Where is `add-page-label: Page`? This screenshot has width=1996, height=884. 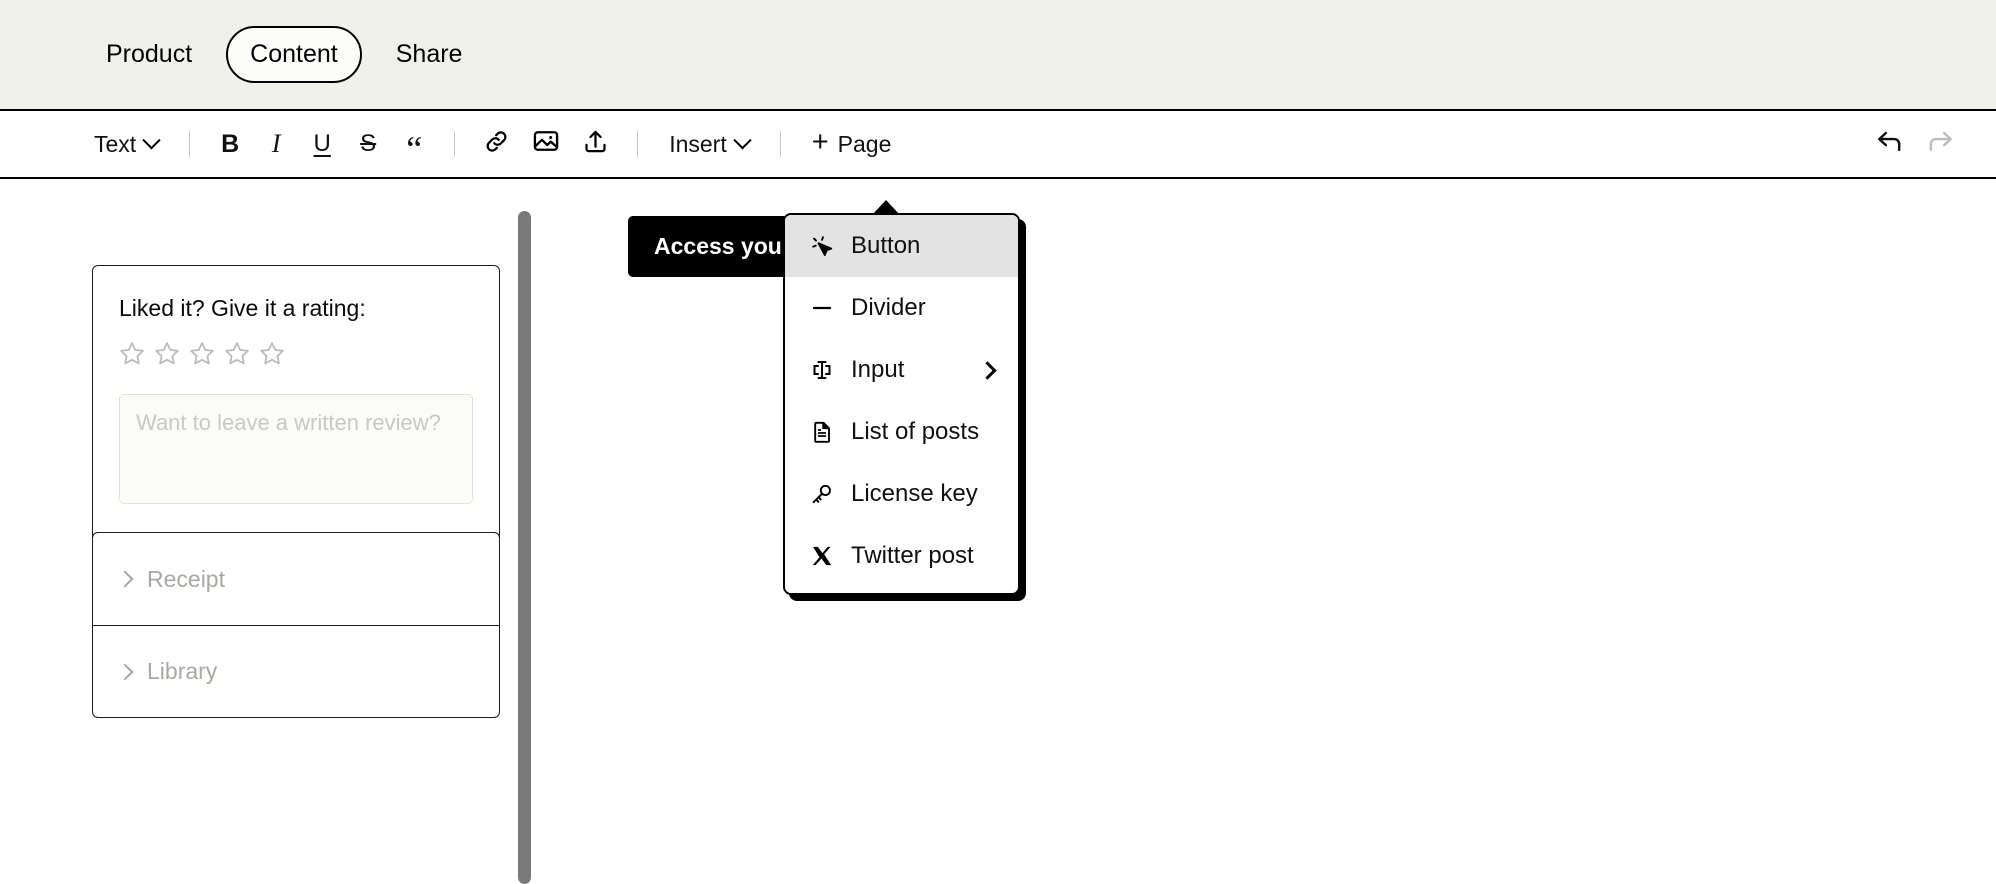 add-page-label: Page is located at coordinates (864, 143).